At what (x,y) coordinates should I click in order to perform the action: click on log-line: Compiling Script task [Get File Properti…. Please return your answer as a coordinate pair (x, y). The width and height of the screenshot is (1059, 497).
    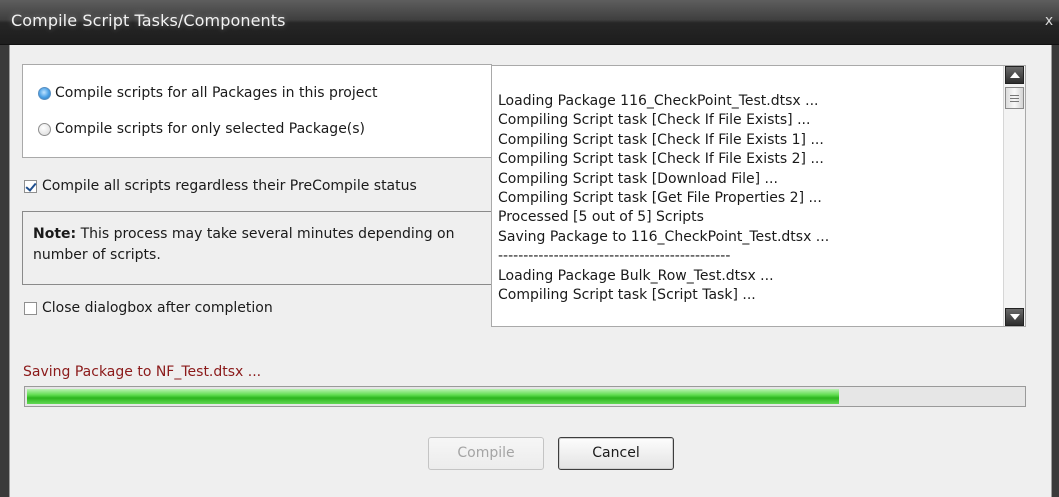
    Looking at the image, I should click on (660, 197).